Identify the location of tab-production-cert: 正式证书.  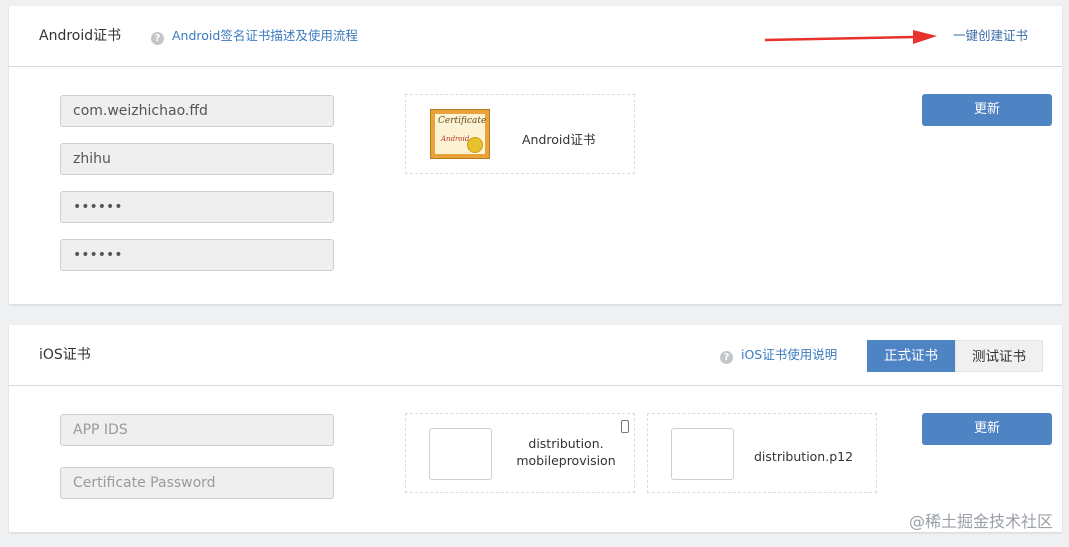
(911, 356).